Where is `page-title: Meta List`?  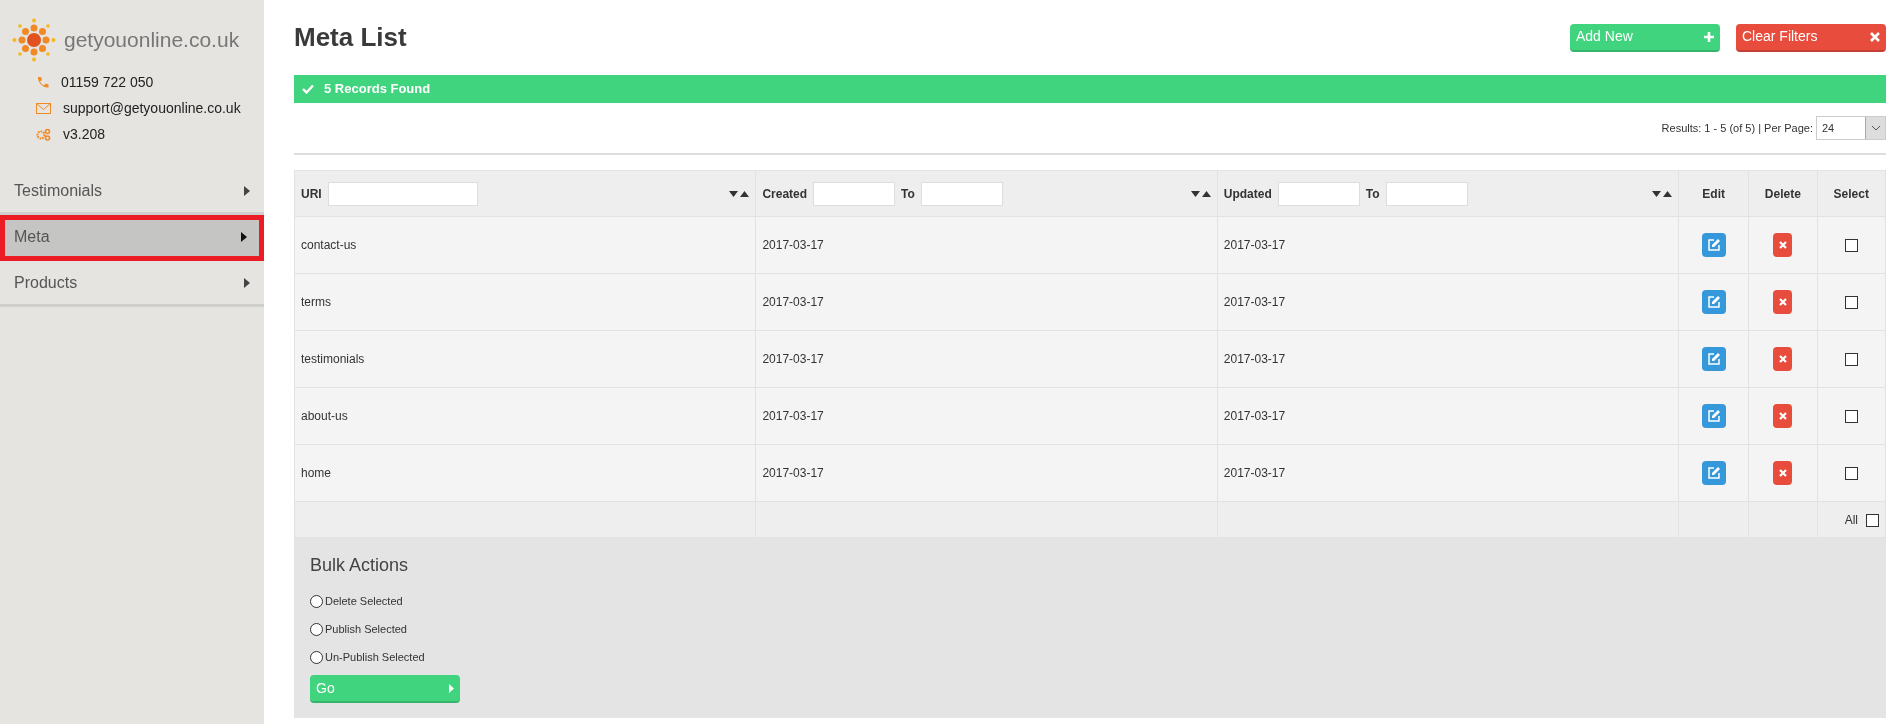 page-title: Meta List is located at coordinates (351, 37).